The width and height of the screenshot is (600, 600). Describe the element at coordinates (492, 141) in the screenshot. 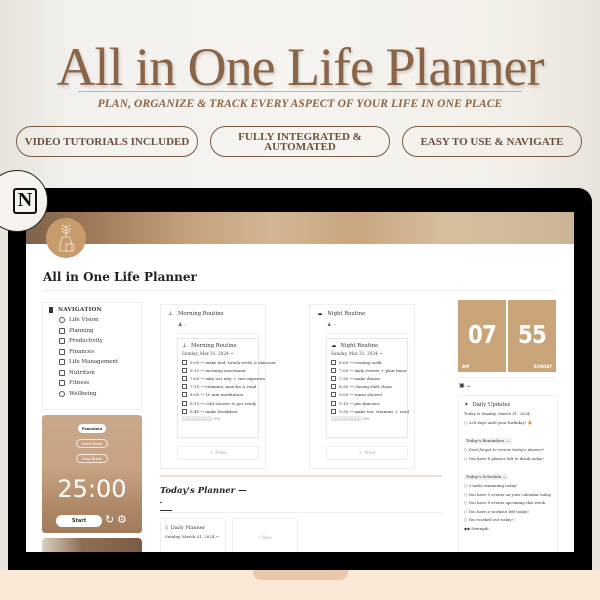

I see `feature-pill-easy: EASY TO USE & NAVIGATE` at that location.